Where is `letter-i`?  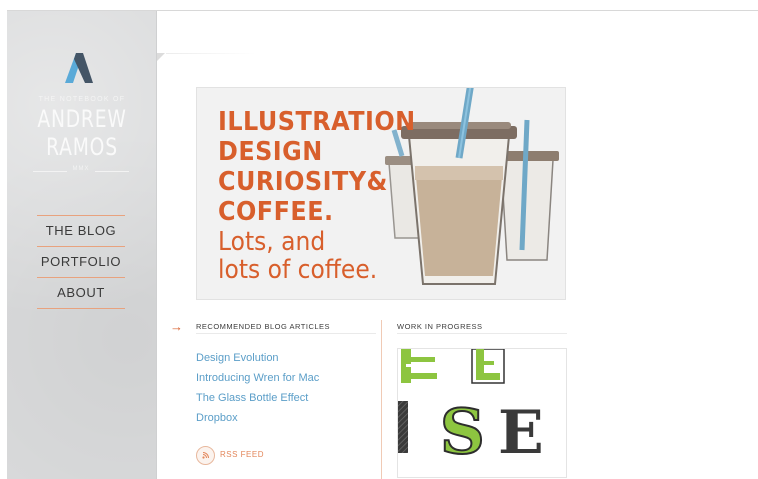 letter-i is located at coordinates (403, 427).